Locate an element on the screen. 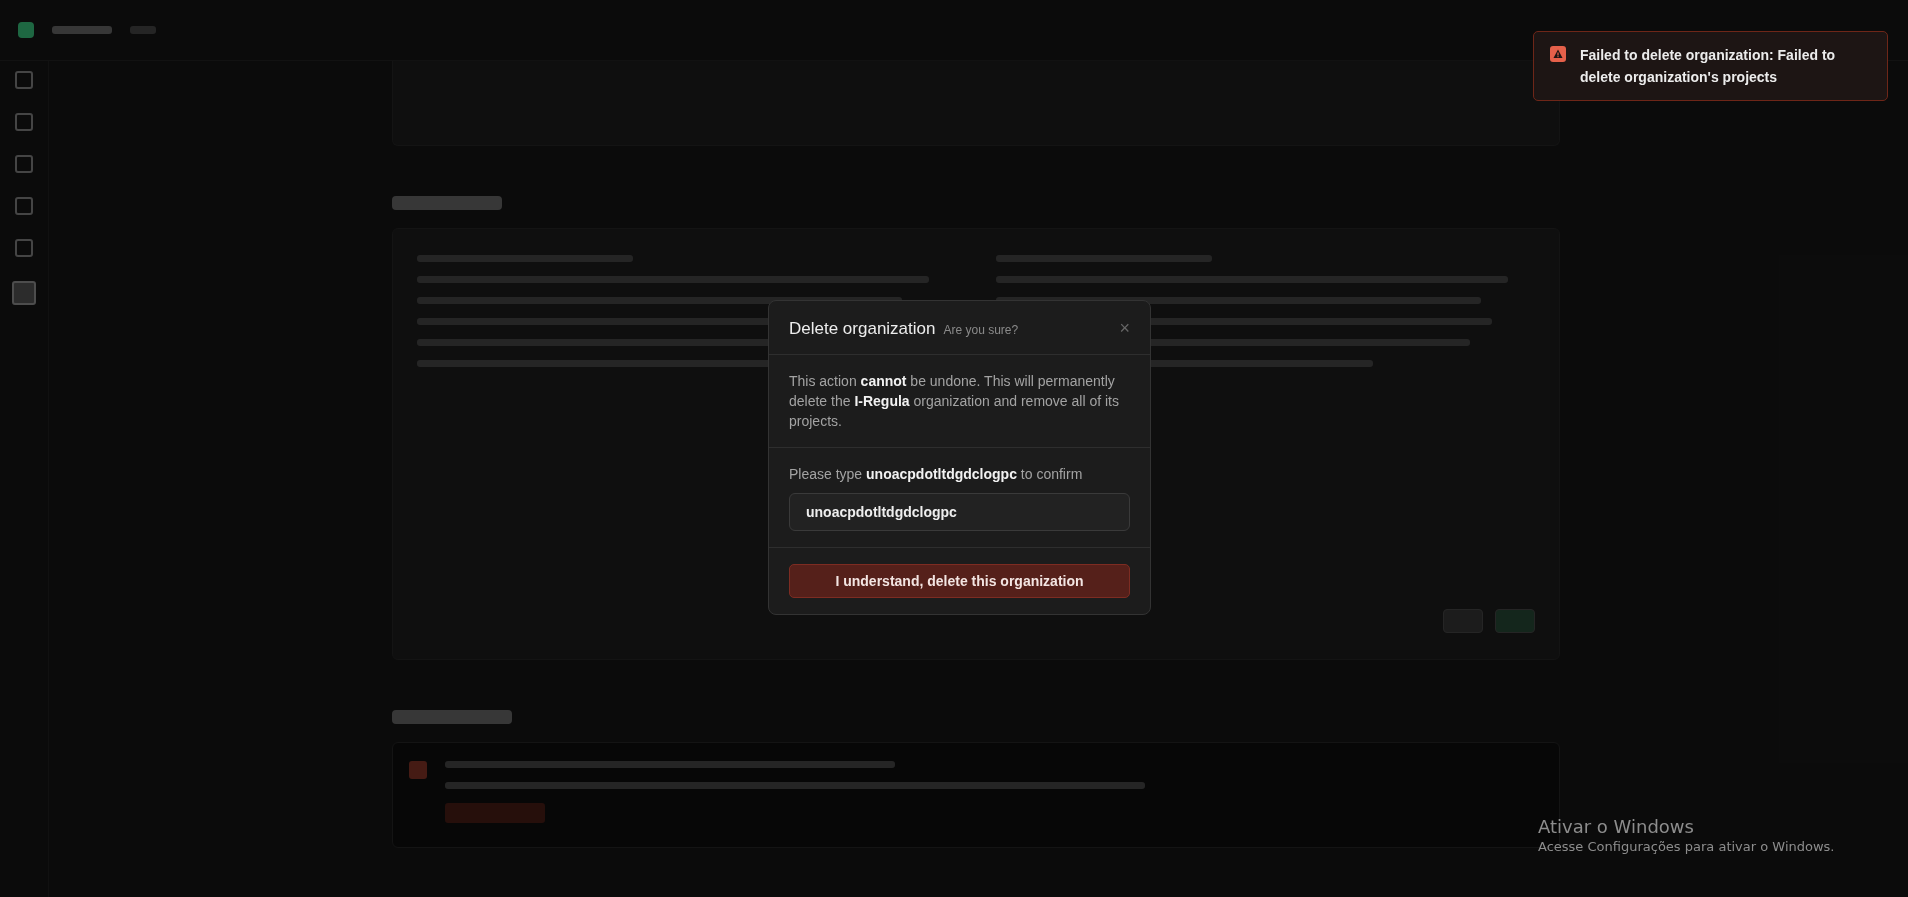 The height and width of the screenshot is (897, 1908). confirm-label: Please type unoacpdotltdgdclogpc to confirm is located at coordinates (936, 474).